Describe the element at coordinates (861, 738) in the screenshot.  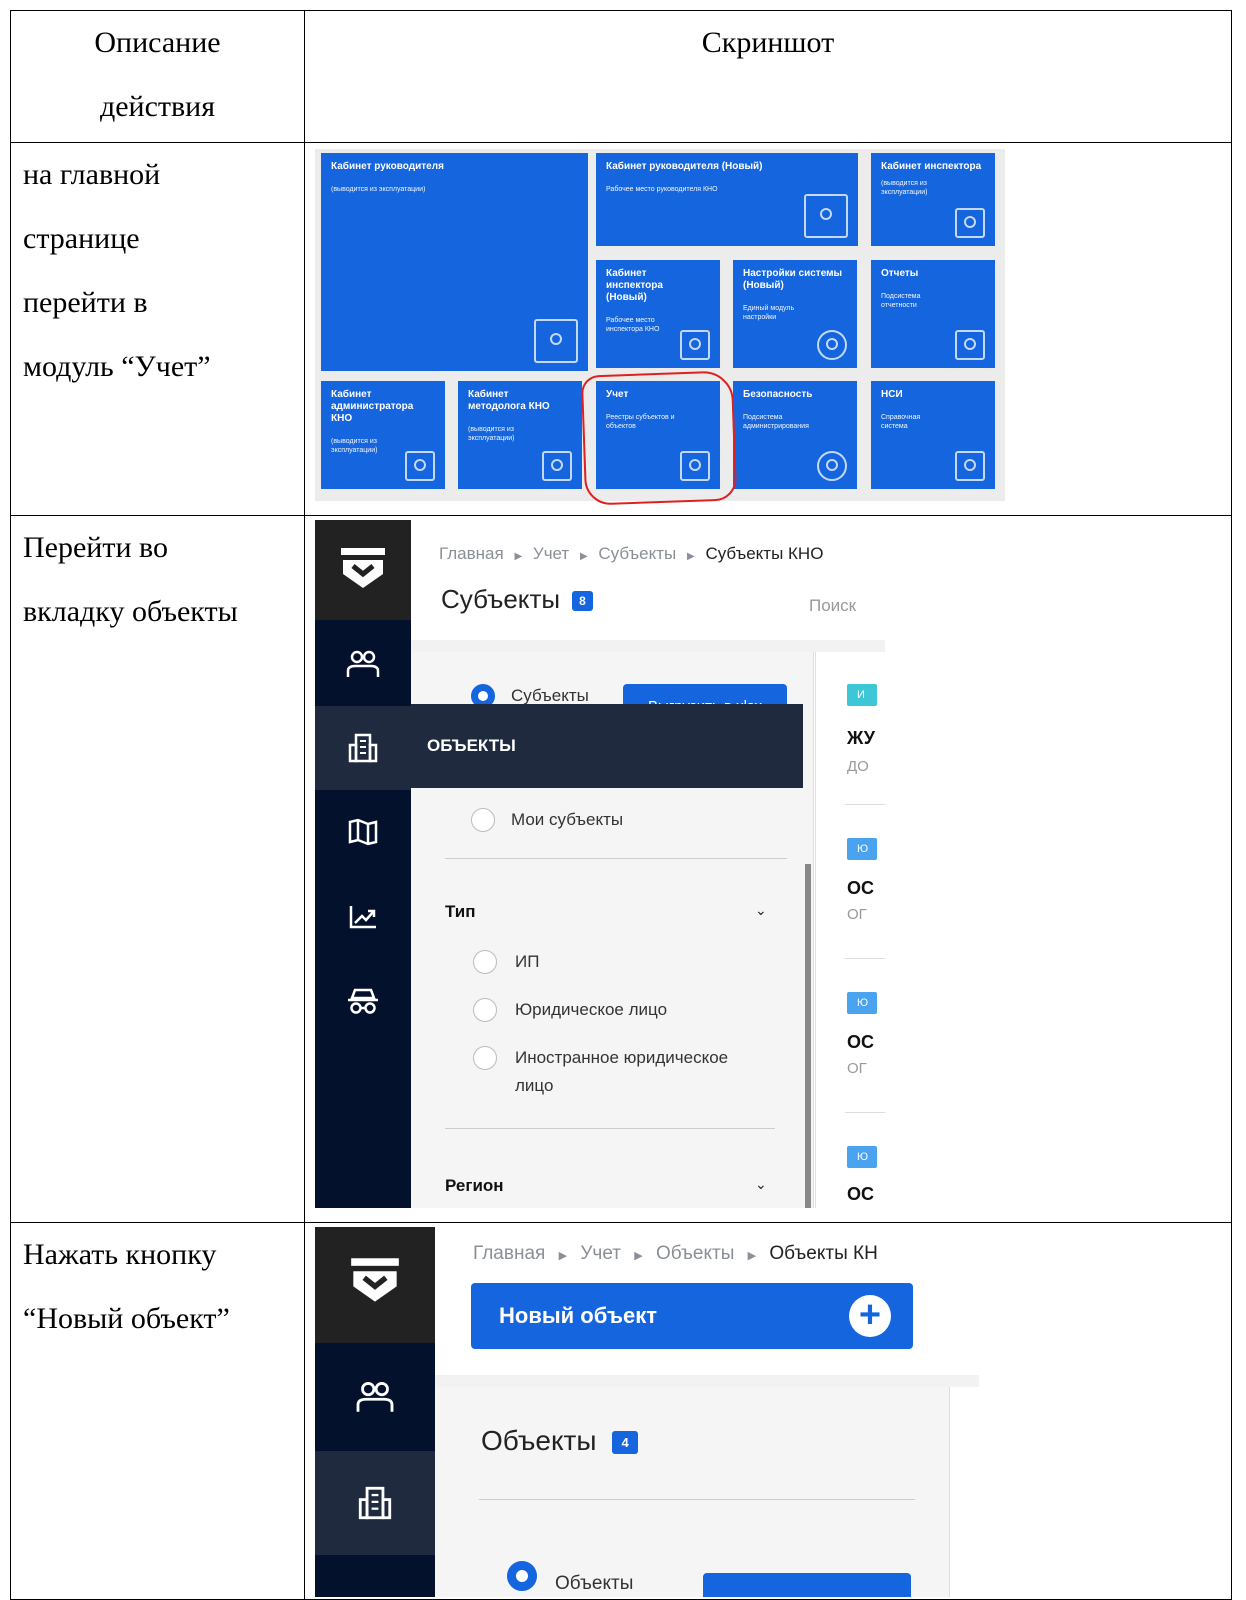
I see `list-item-title: ЖУ` at that location.